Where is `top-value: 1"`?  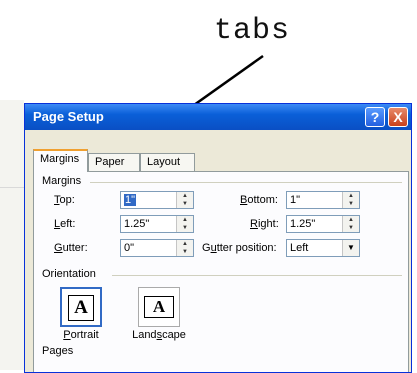 top-value: 1" is located at coordinates (130, 200).